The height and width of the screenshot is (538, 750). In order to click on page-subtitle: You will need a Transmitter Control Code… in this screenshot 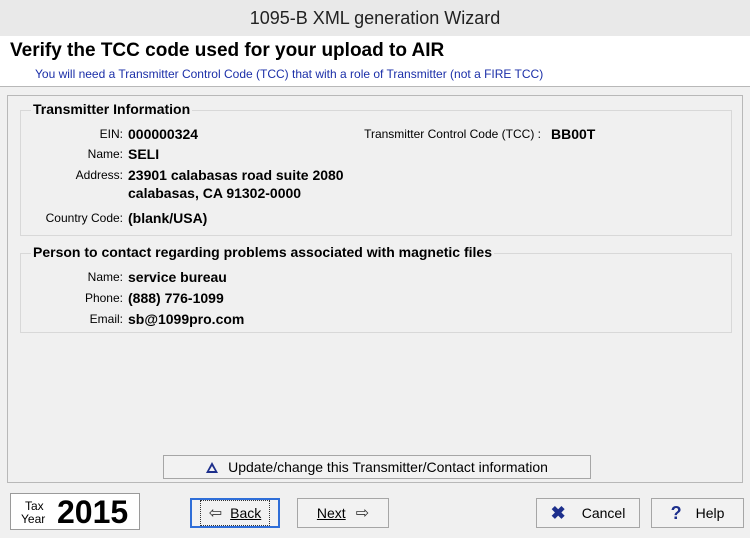, I will do `click(289, 74)`.